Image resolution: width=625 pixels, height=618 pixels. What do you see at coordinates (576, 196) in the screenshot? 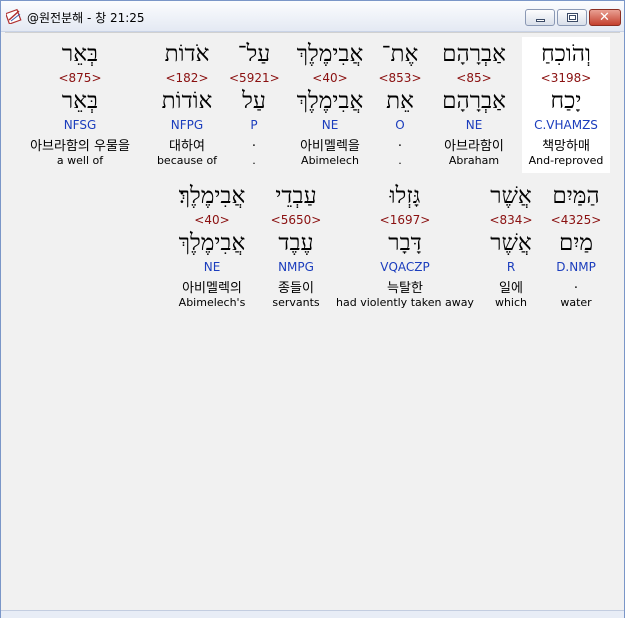
I see `hebrew-word: הַמַּיִם` at bounding box center [576, 196].